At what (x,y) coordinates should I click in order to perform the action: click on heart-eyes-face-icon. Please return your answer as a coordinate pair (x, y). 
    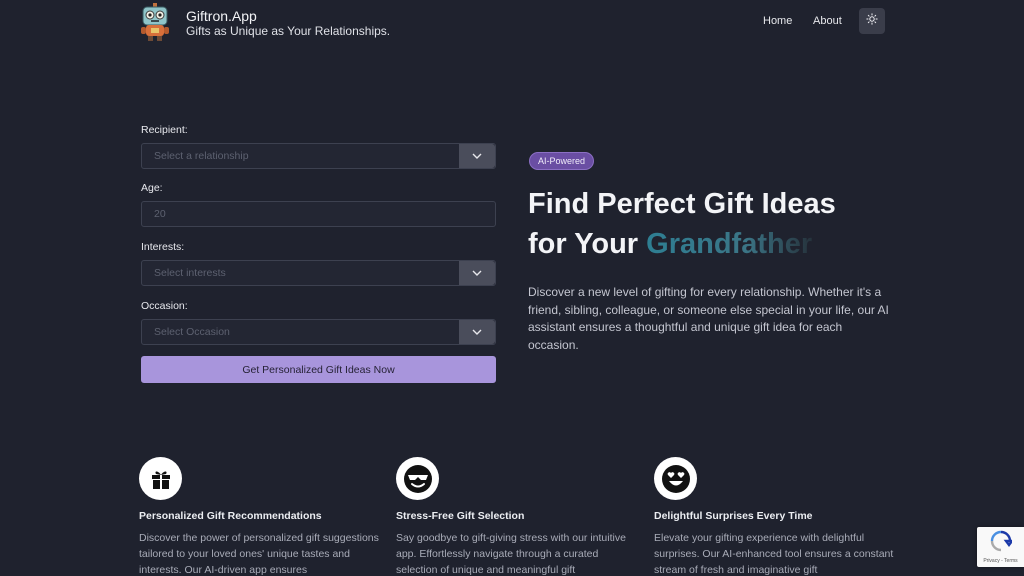
    Looking at the image, I should click on (675, 478).